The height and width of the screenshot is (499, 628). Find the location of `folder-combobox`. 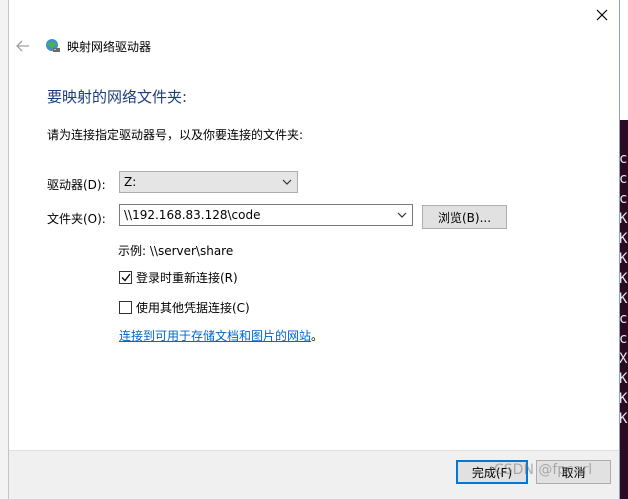

folder-combobox is located at coordinates (266, 215).